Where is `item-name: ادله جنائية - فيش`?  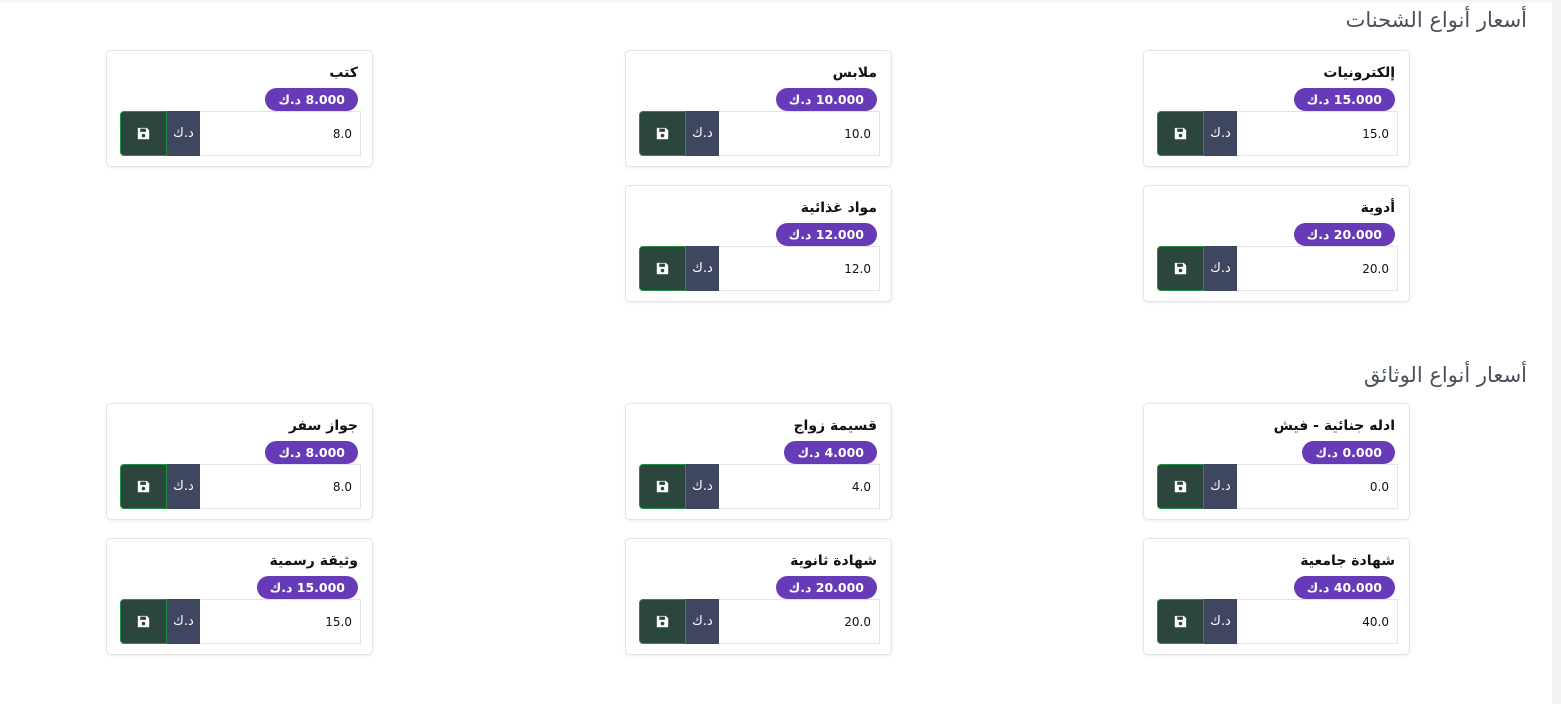 item-name: ادله جنائية - فيش is located at coordinates (1334, 426).